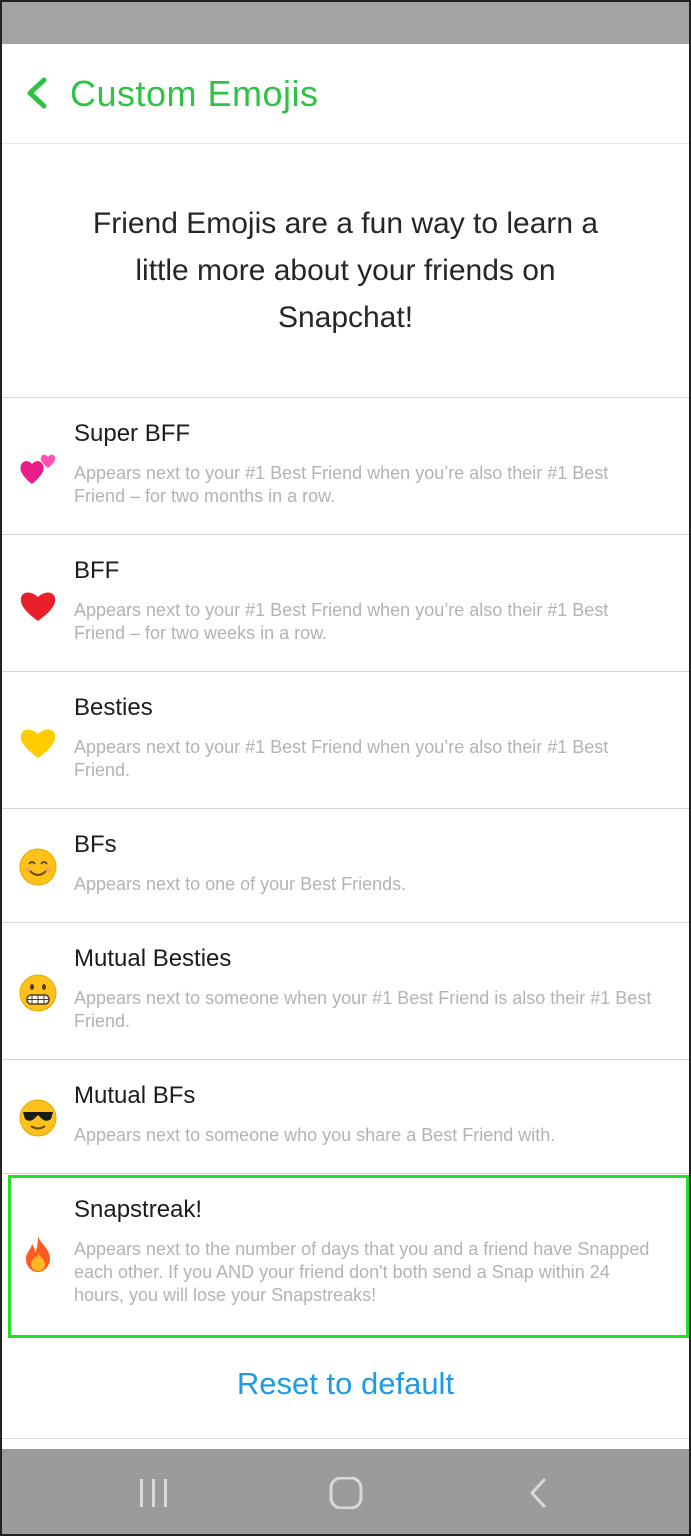 The width and height of the screenshot is (691, 1536). I want to click on back-icon, so click(538, 1493).